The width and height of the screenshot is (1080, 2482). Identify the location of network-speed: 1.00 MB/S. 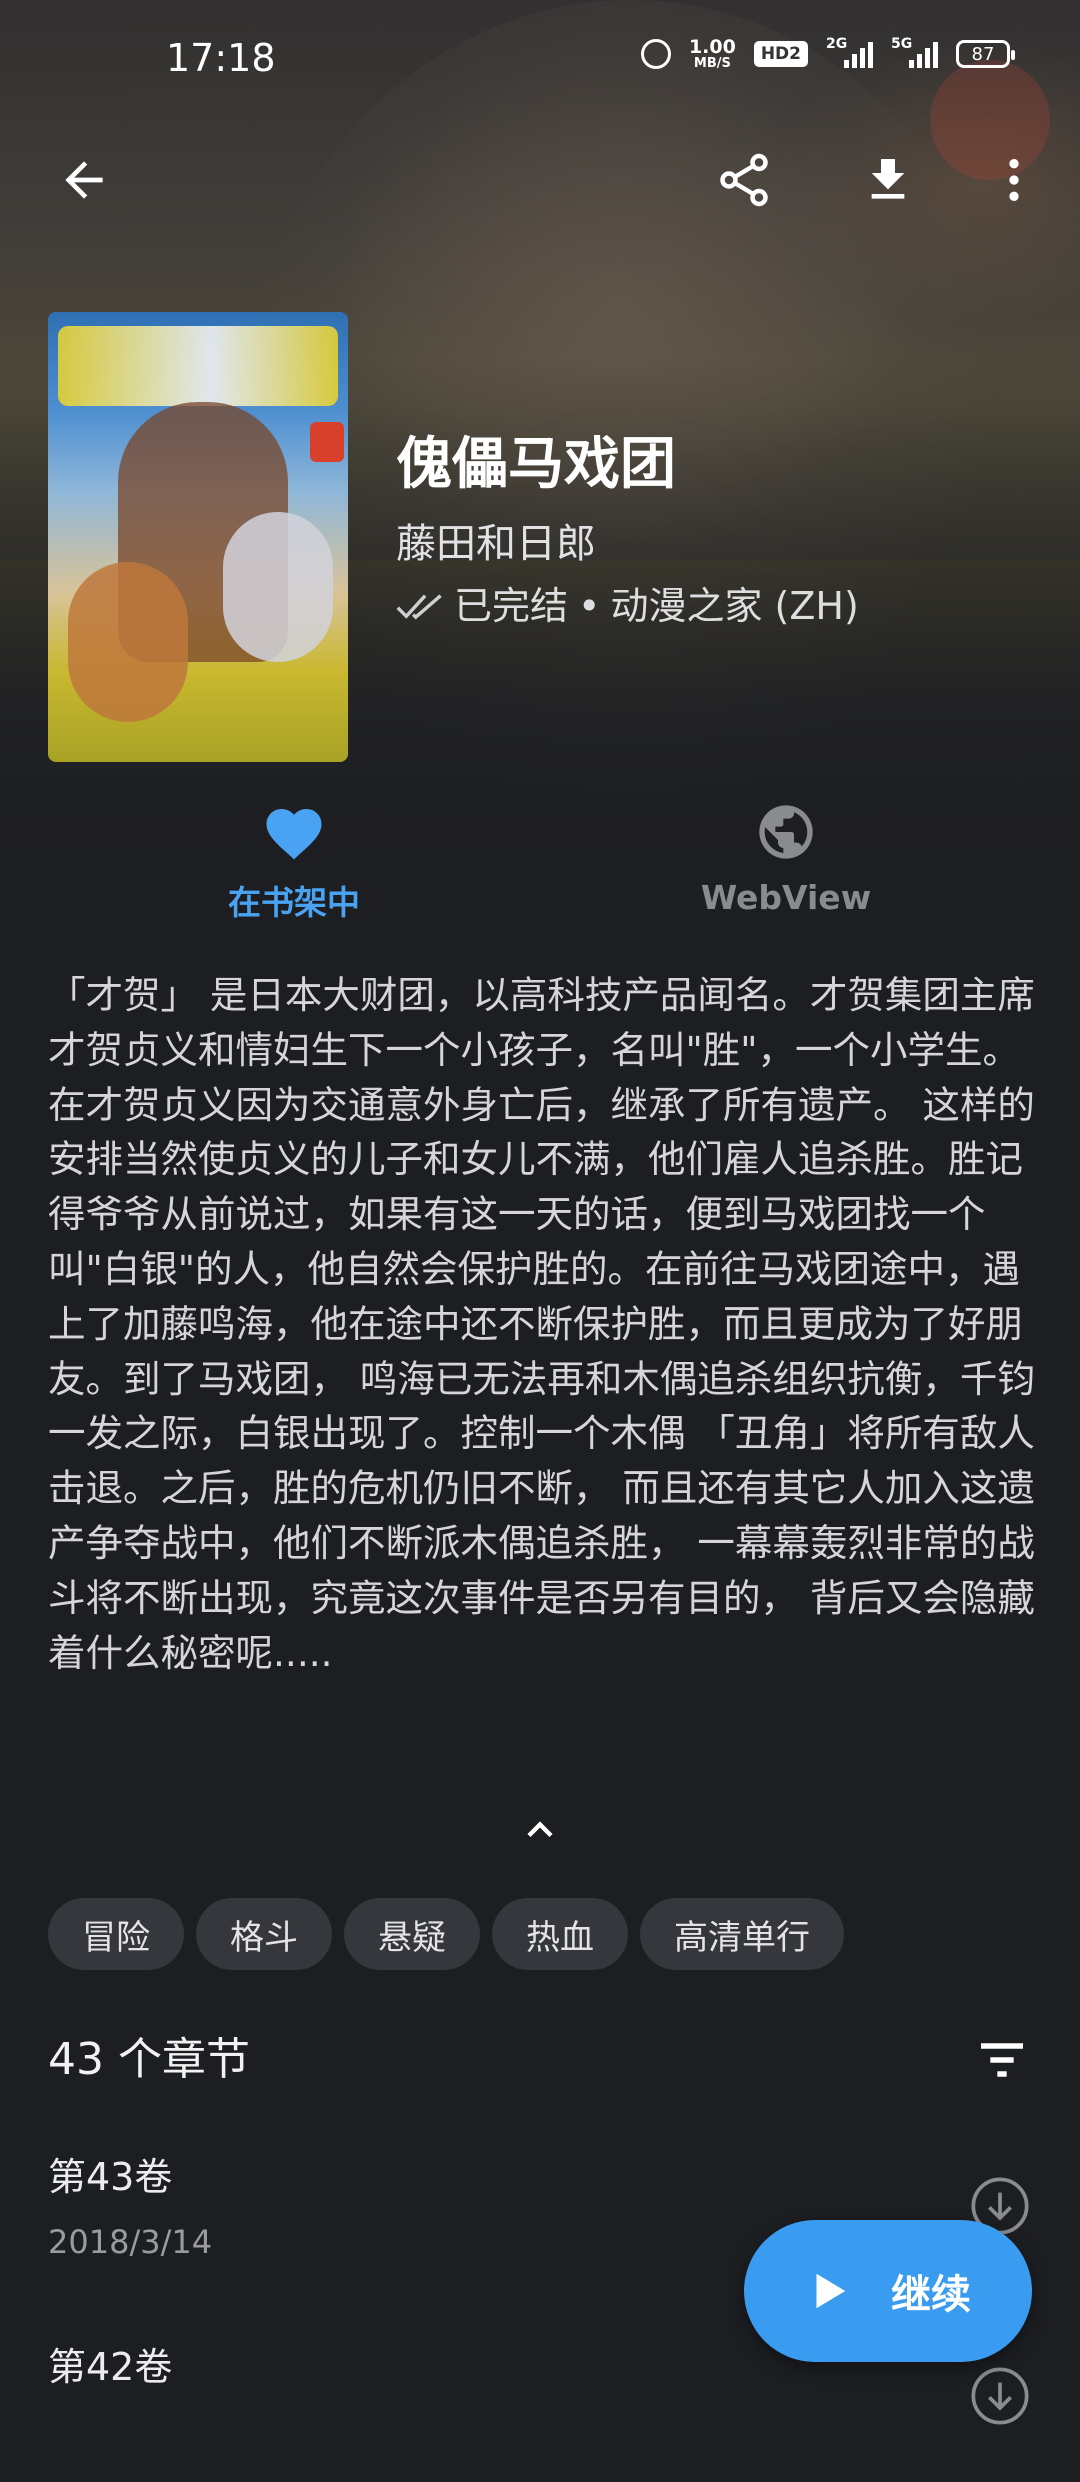
(712, 53).